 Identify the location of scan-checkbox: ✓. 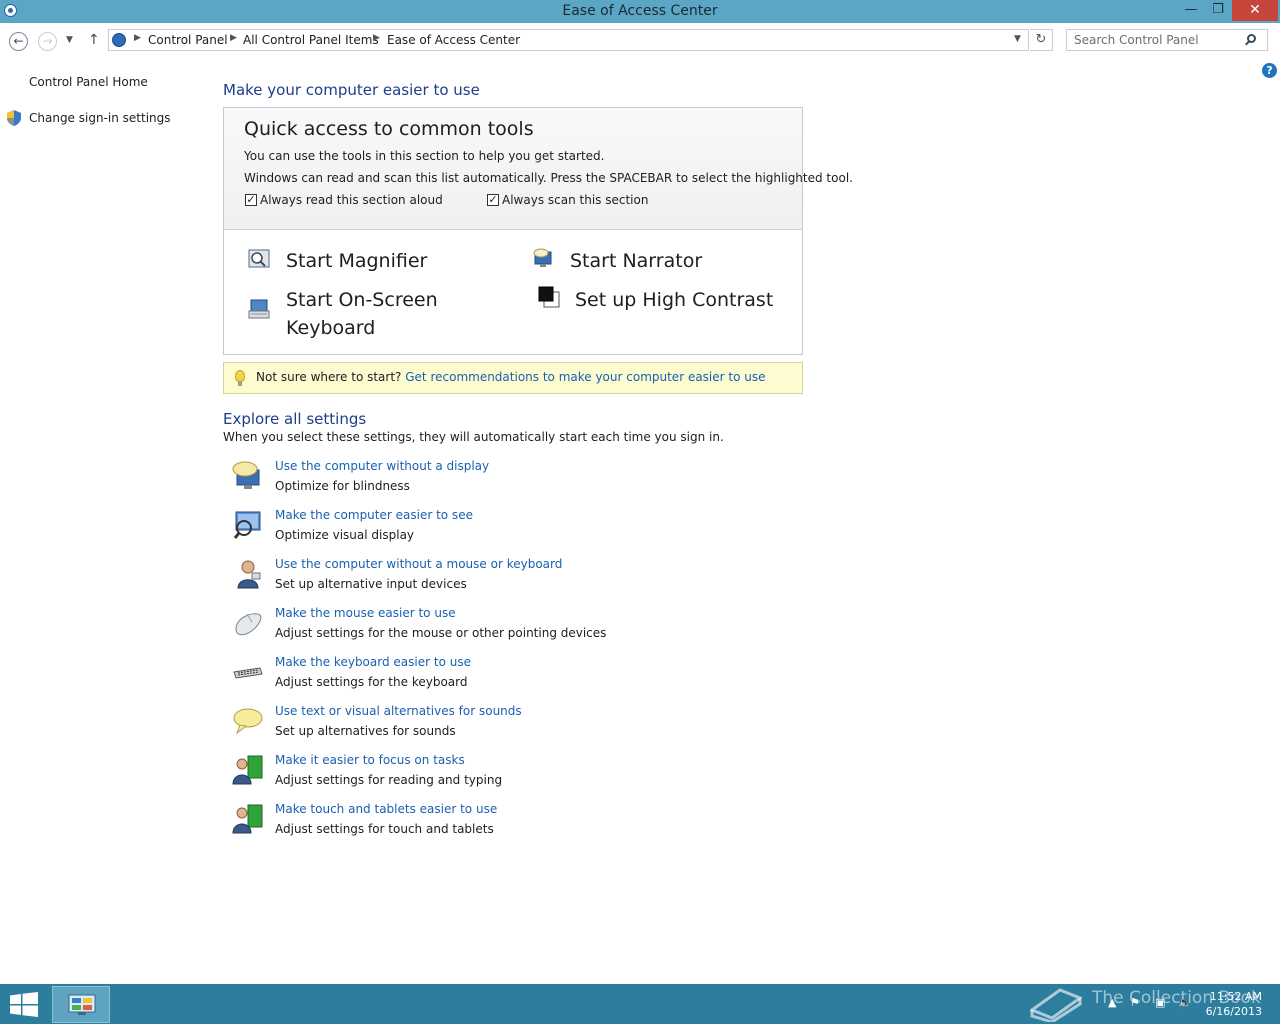
(493, 200).